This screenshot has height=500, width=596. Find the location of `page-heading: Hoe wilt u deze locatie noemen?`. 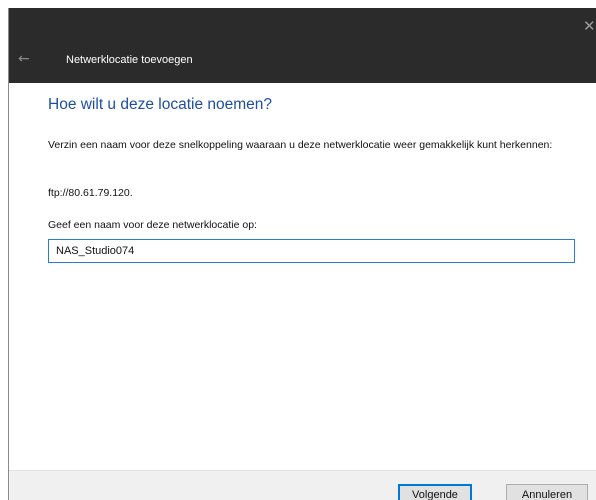

page-heading: Hoe wilt u deze locatie noemen? is located at coordinates (160, 104).